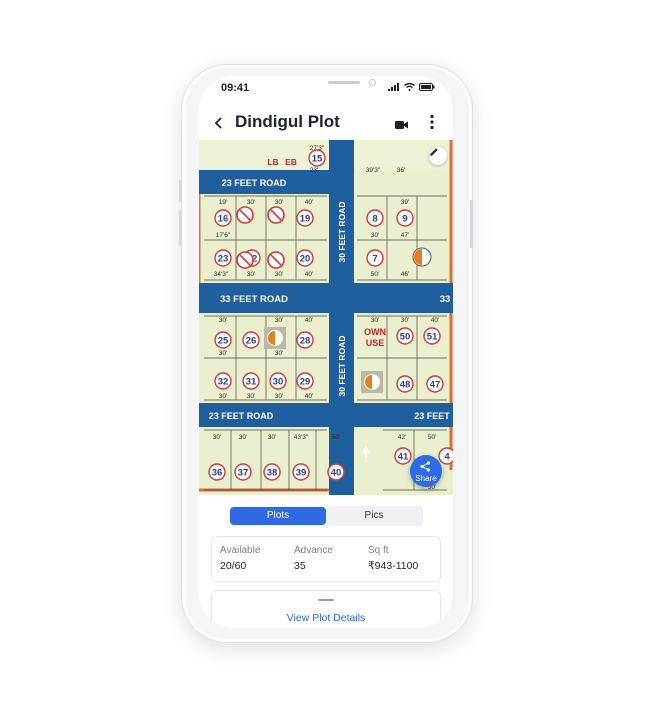  I want to click on share-label: Share, so click(426, 478).